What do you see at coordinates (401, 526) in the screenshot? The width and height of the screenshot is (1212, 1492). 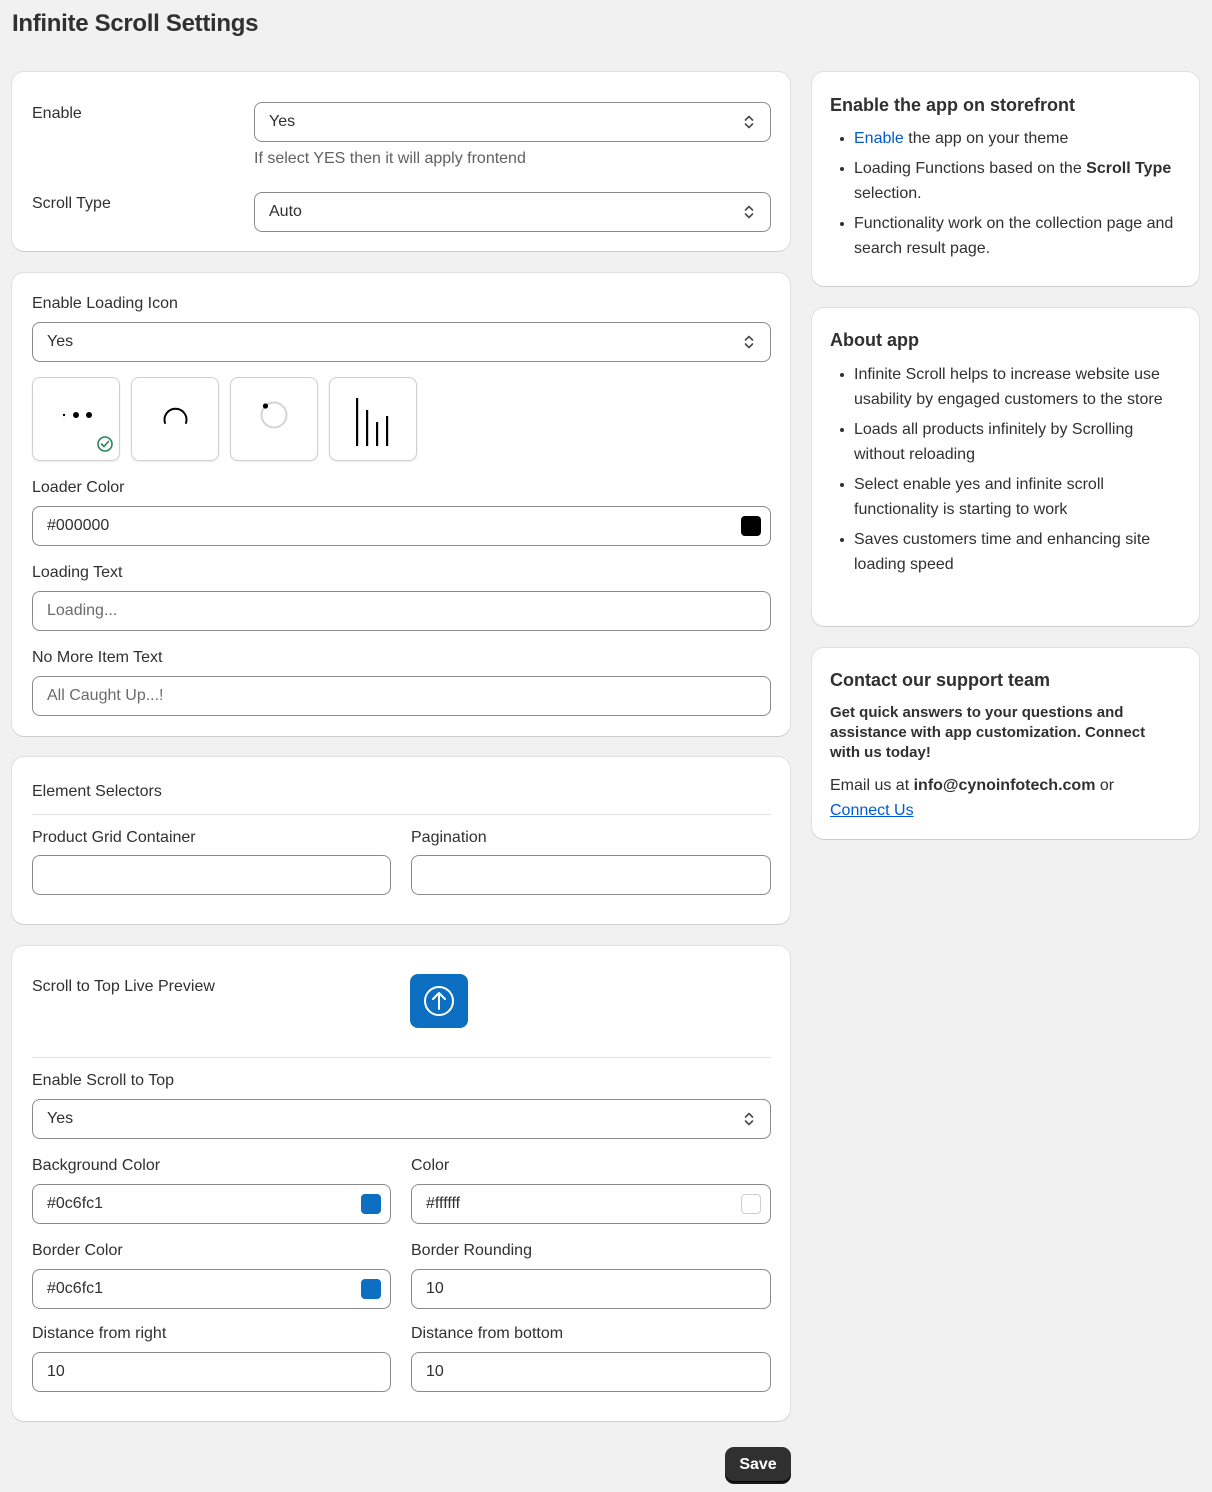 I see `loader-color-input: #000000` at bounding box center [401, 526].